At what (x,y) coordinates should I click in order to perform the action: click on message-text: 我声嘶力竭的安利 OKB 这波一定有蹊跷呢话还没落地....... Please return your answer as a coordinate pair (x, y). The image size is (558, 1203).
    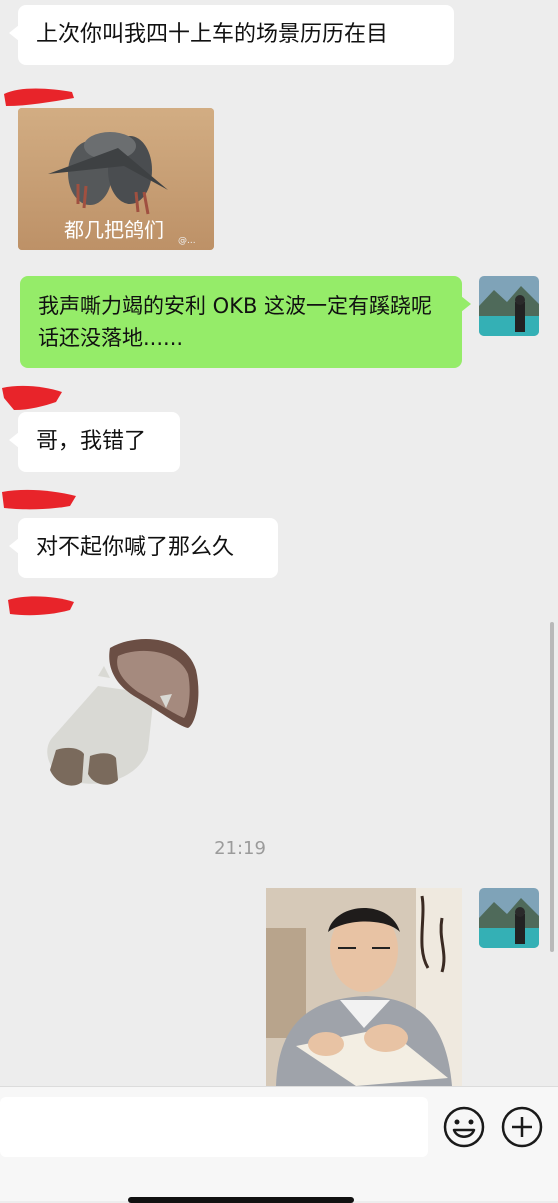
    Looking at the image, I should click on (235, 322).